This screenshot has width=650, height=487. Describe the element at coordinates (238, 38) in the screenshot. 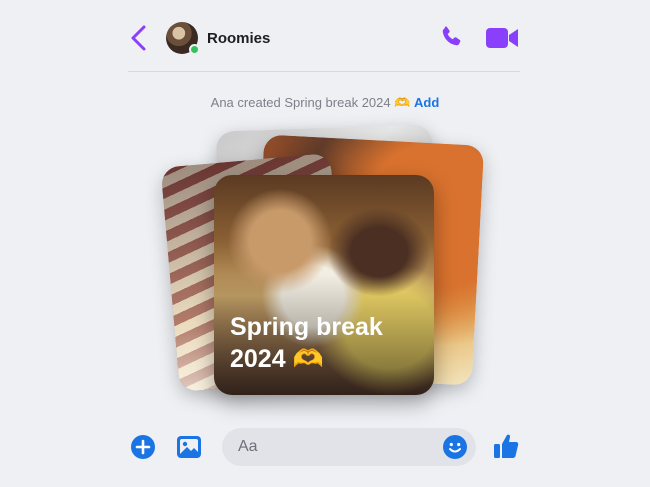

I see `chat-title: Roomies` at that location.